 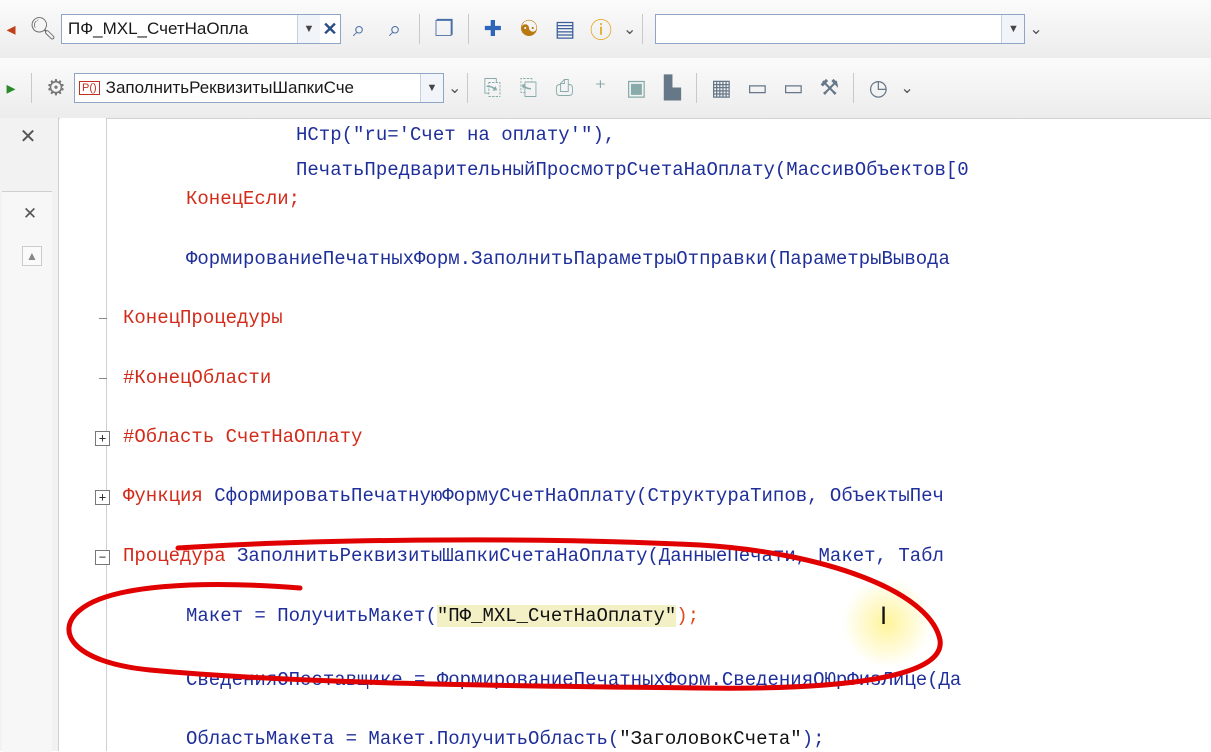 I want to click on annotation-ellipse, so click(x=504, y=614).